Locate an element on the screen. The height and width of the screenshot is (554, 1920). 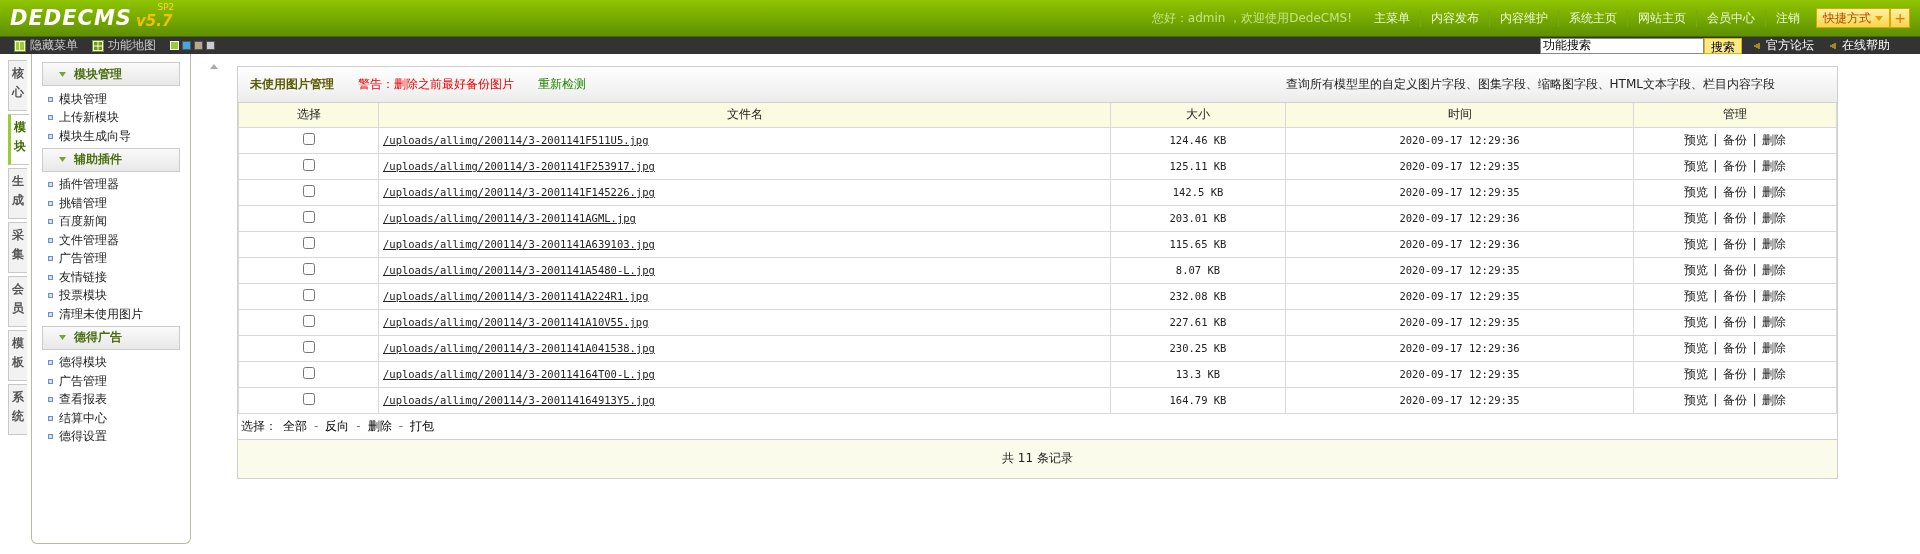
file-link: /uploads/allimg/200114/3-2001141A10V55.jpg is located at coordinates (516, 322).